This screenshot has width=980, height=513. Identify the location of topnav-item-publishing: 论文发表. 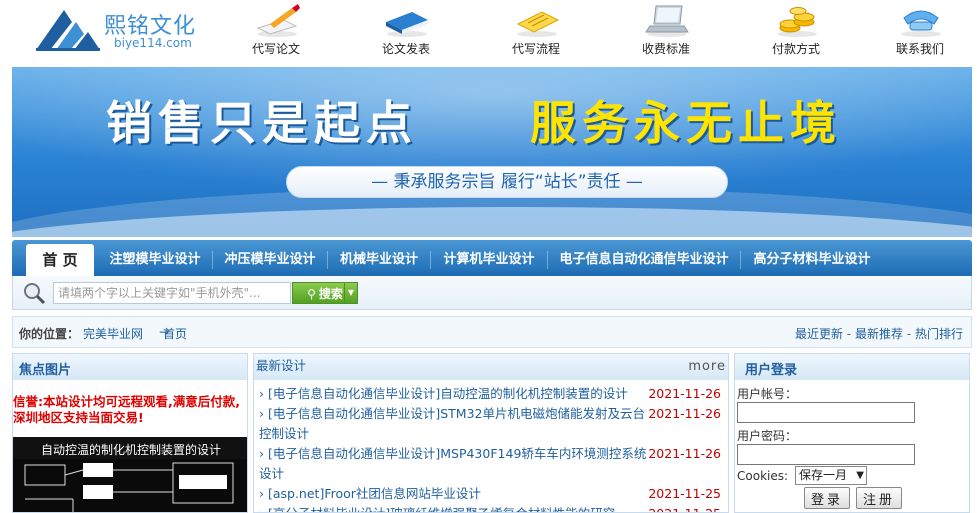
(406, 31).